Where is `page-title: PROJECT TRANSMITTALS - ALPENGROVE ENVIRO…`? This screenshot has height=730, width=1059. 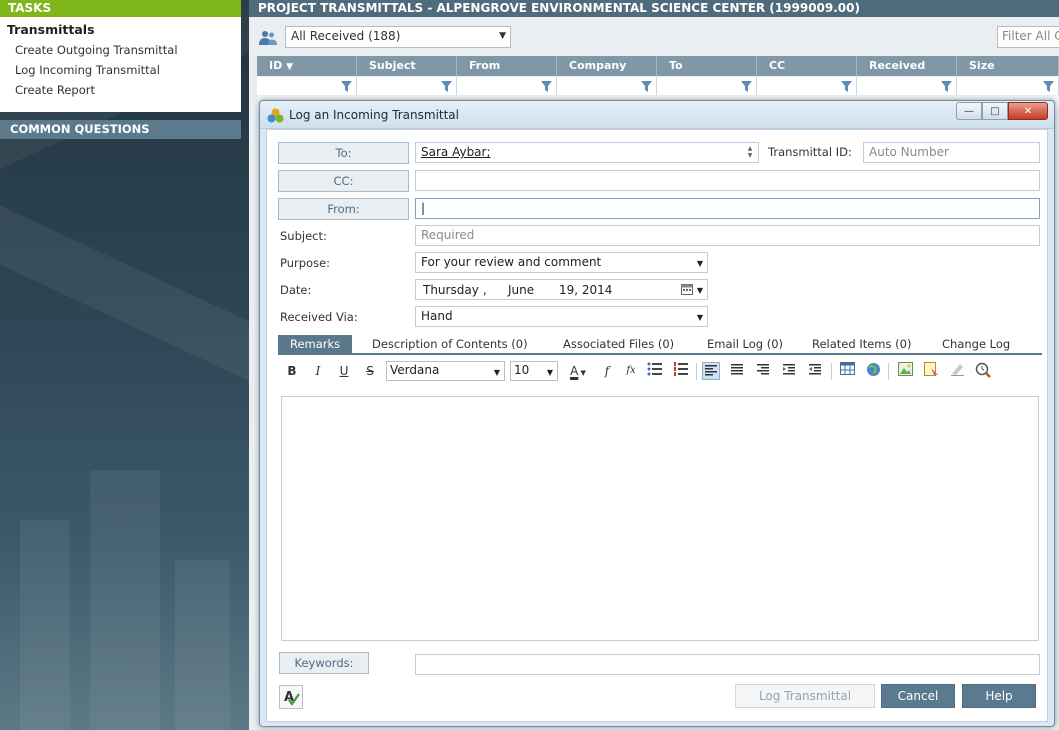 page-title: PROJECT TRANSMITTALS - ALPENGROVE ENVIRO… is located at coordinates (654, 8).